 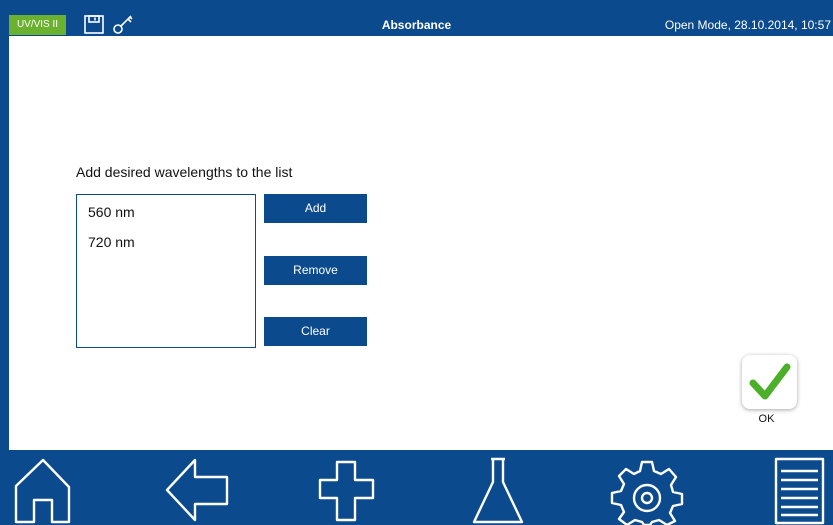 What do you see at coordinates (42, 490) in the screenshot?
I see `home-icon` at bounding box center [42, 490].